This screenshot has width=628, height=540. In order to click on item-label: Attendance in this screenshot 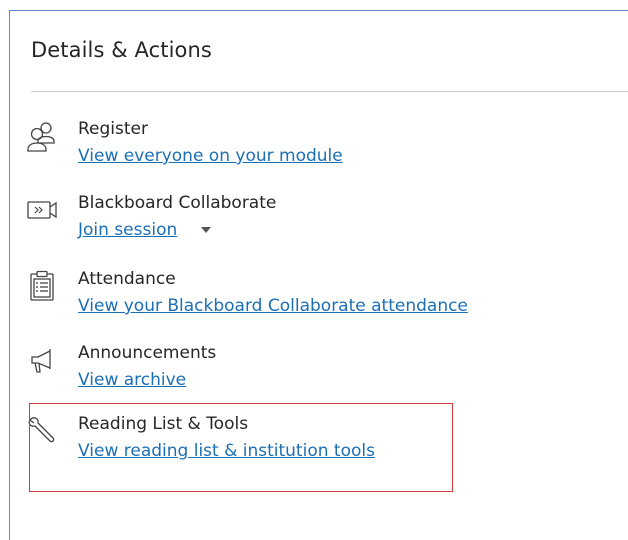, I will do `click(127, 279)`.